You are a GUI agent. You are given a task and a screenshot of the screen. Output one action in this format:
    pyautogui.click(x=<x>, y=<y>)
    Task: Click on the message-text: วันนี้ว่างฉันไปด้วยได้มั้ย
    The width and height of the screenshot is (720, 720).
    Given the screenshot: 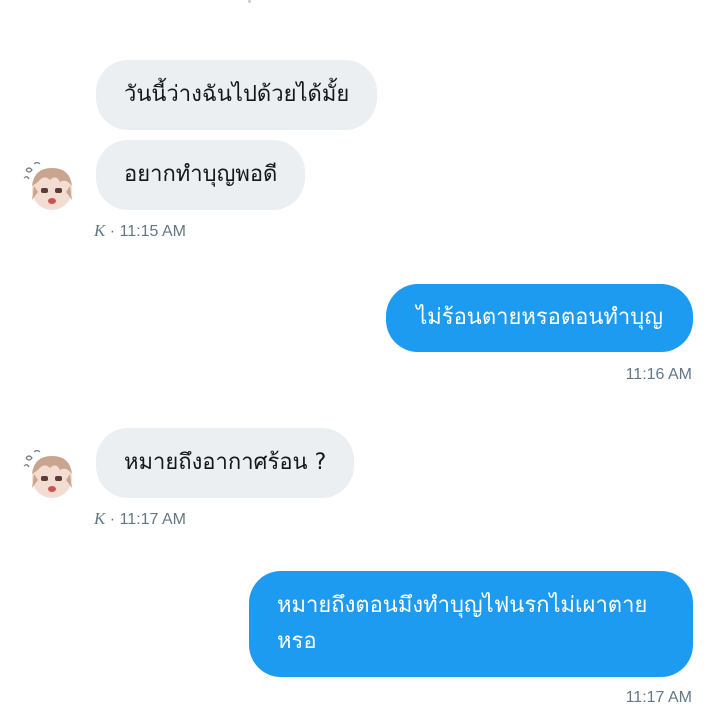 What is the action you would take?
    pyautogui.click(x=237, y=94)
    